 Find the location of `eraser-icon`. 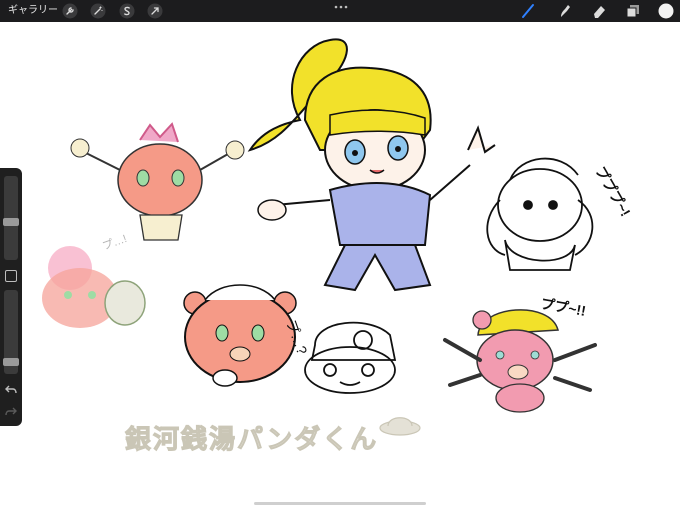

eraser-icon is located at coordinates (599, 11).